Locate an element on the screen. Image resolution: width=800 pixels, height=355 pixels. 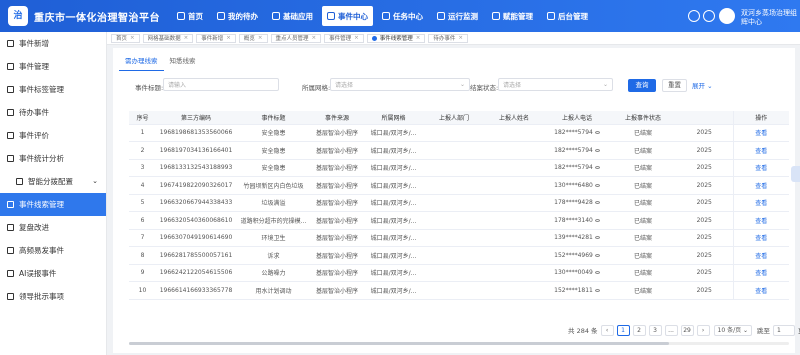
grid-select: 请选择 ⌄ is located at coordinates (400, 84).